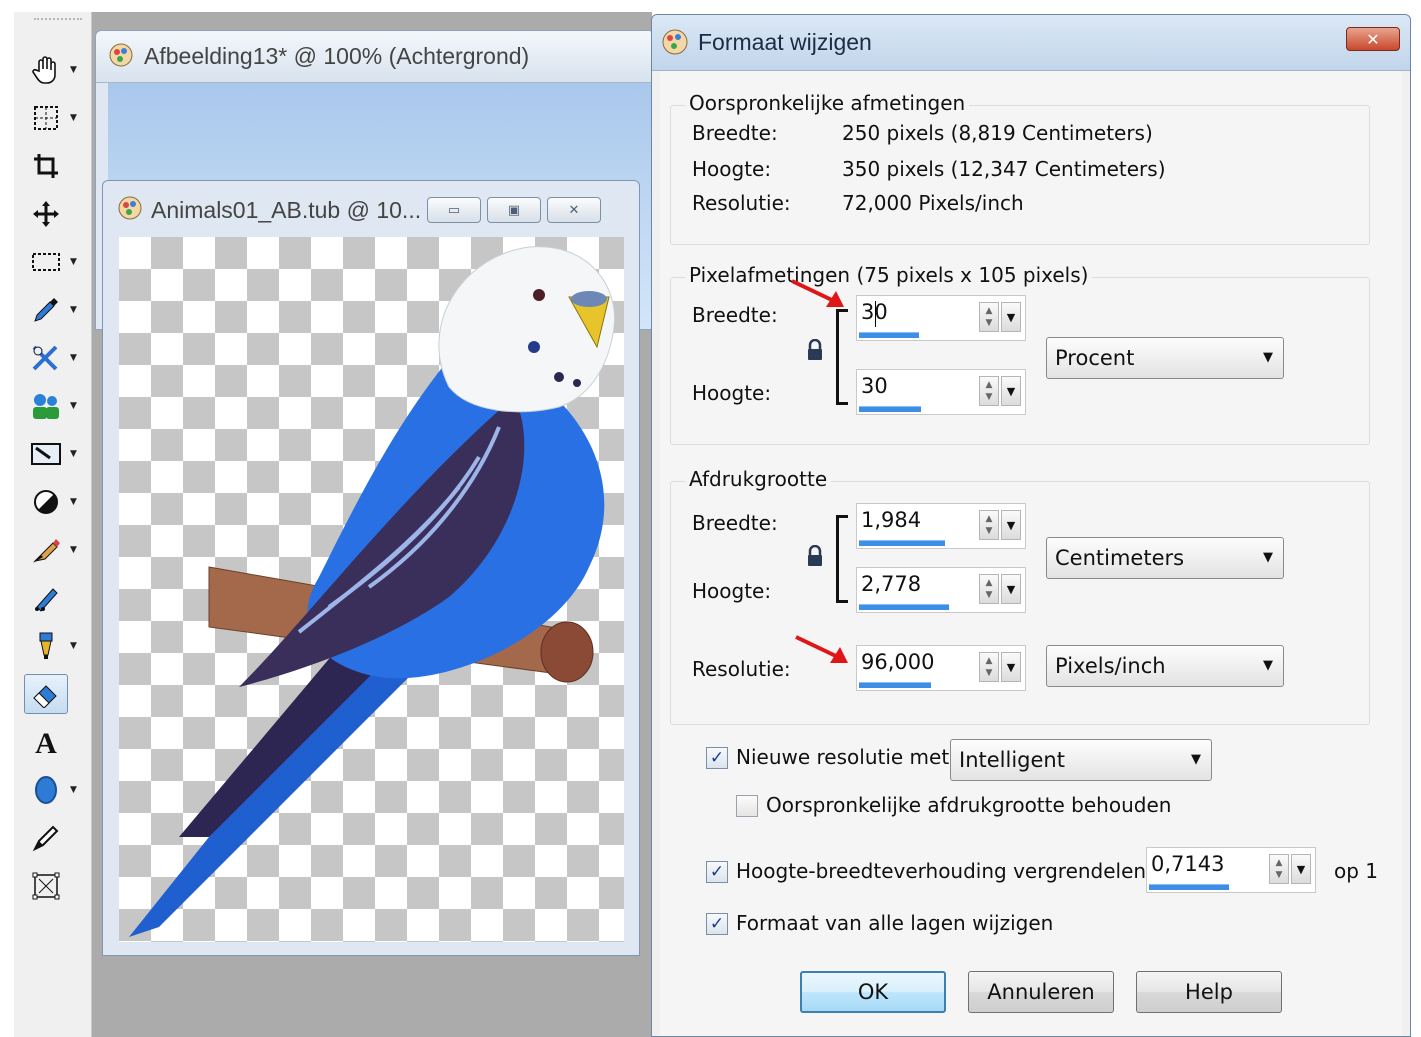 The width and height of the screenshot is (1421, 1037). I want to click on print-height-input: 2,778 ▲ ▼ ▼, so click(941, 590).